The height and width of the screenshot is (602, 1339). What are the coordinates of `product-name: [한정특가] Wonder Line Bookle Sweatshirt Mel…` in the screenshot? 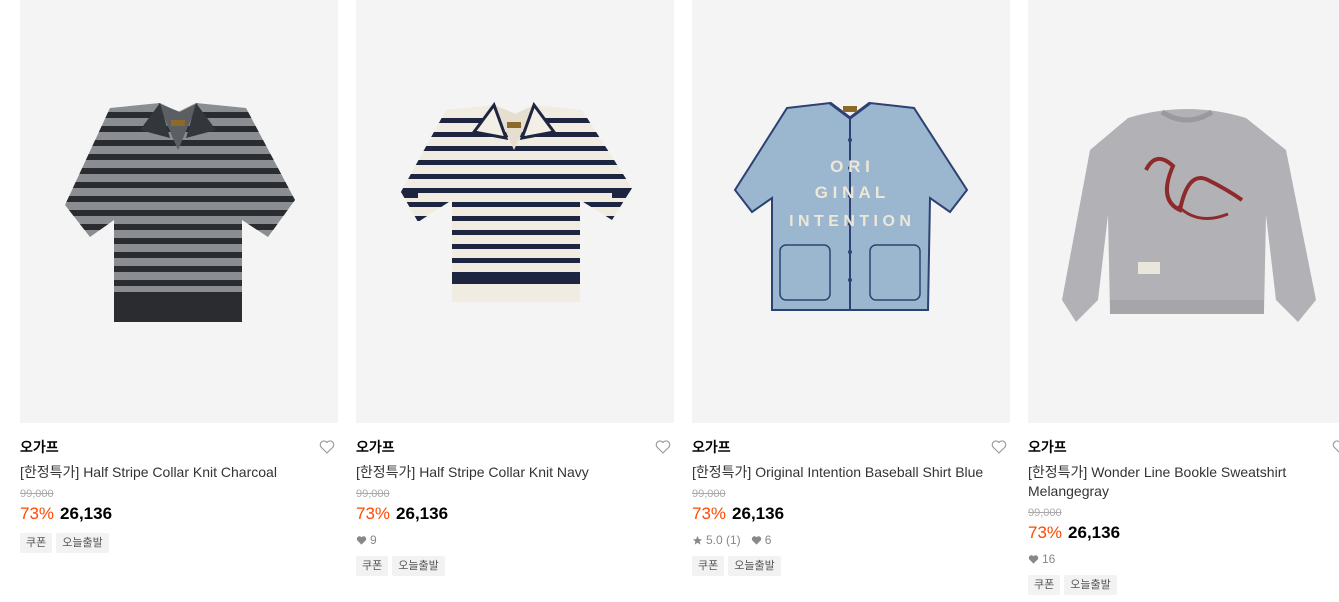 It's located at (1183, 482).